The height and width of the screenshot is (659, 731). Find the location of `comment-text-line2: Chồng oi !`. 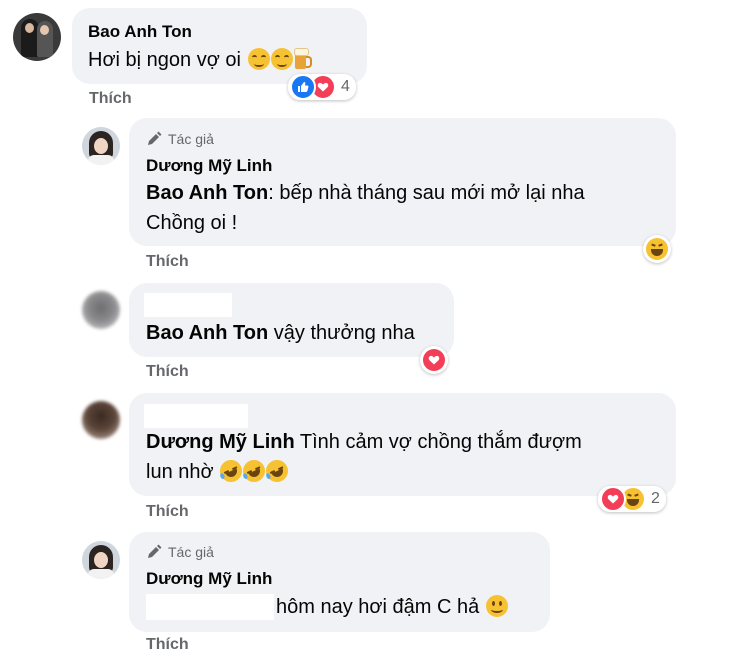

comment-text-line2: Chồng oi ! is located at coordinates (192, 223).